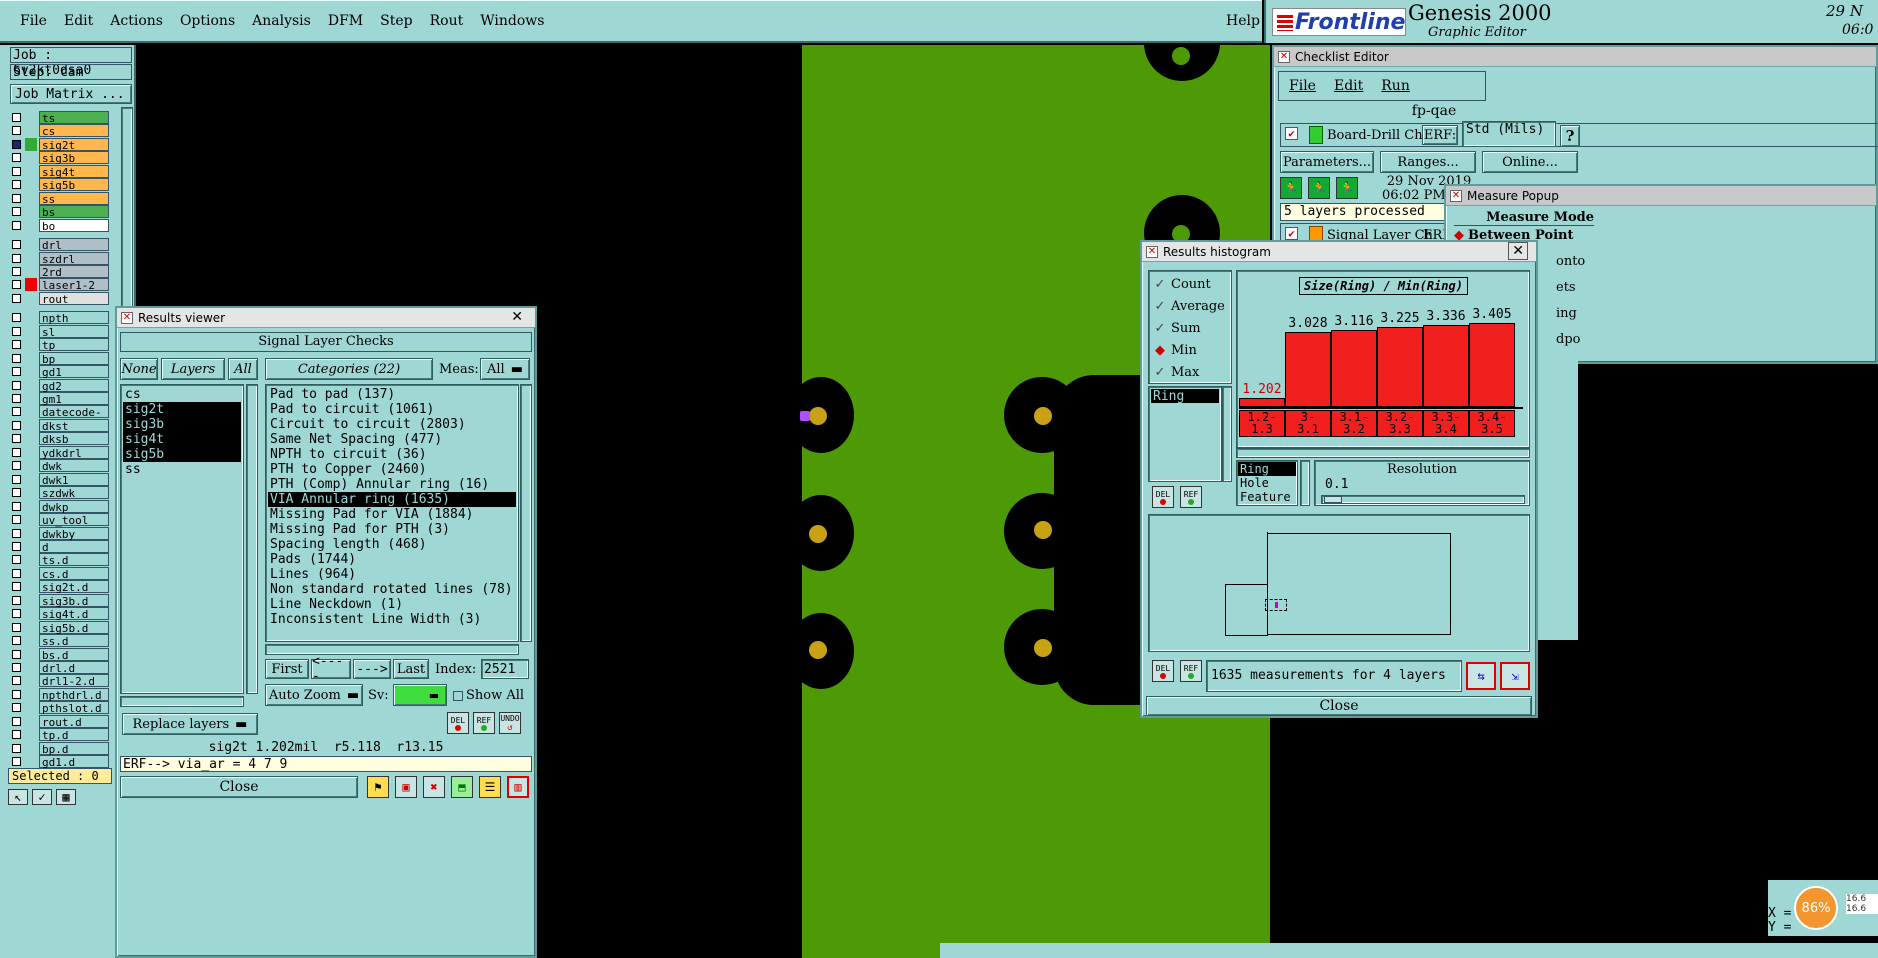 The width and height of the screenshot is (1878, 958). I want to click on aggregate-option: ✓ Count, so click(1192, 284).